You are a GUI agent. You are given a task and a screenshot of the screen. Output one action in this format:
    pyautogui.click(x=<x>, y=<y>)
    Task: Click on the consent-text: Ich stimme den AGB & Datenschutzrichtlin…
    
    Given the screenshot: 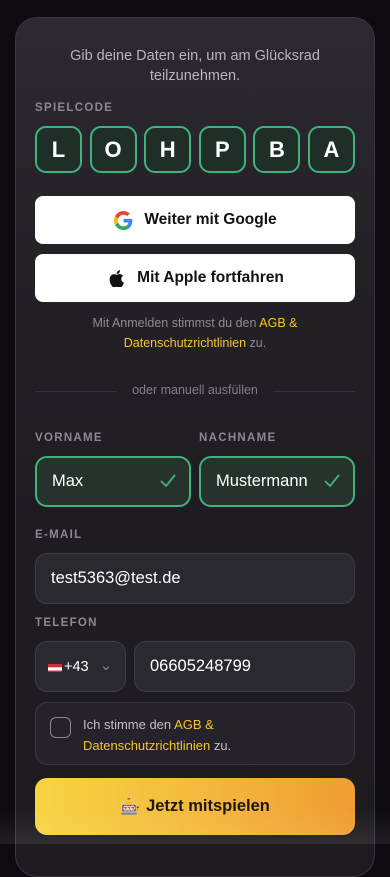 What is the action you would take?
    pyautogui.click(x=213, y=735)
    